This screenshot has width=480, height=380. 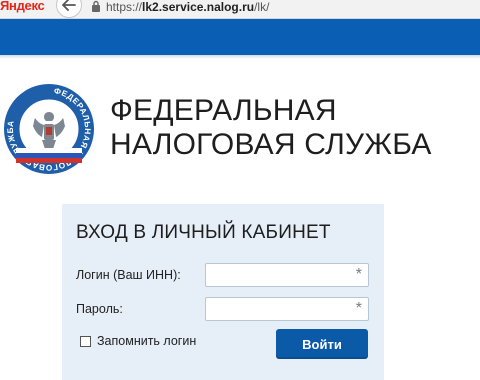 I want to click on login-panel-title: ВХОД В ЛИЧНЫЙ КАБИНЕТ, so click(x=203, y=232).